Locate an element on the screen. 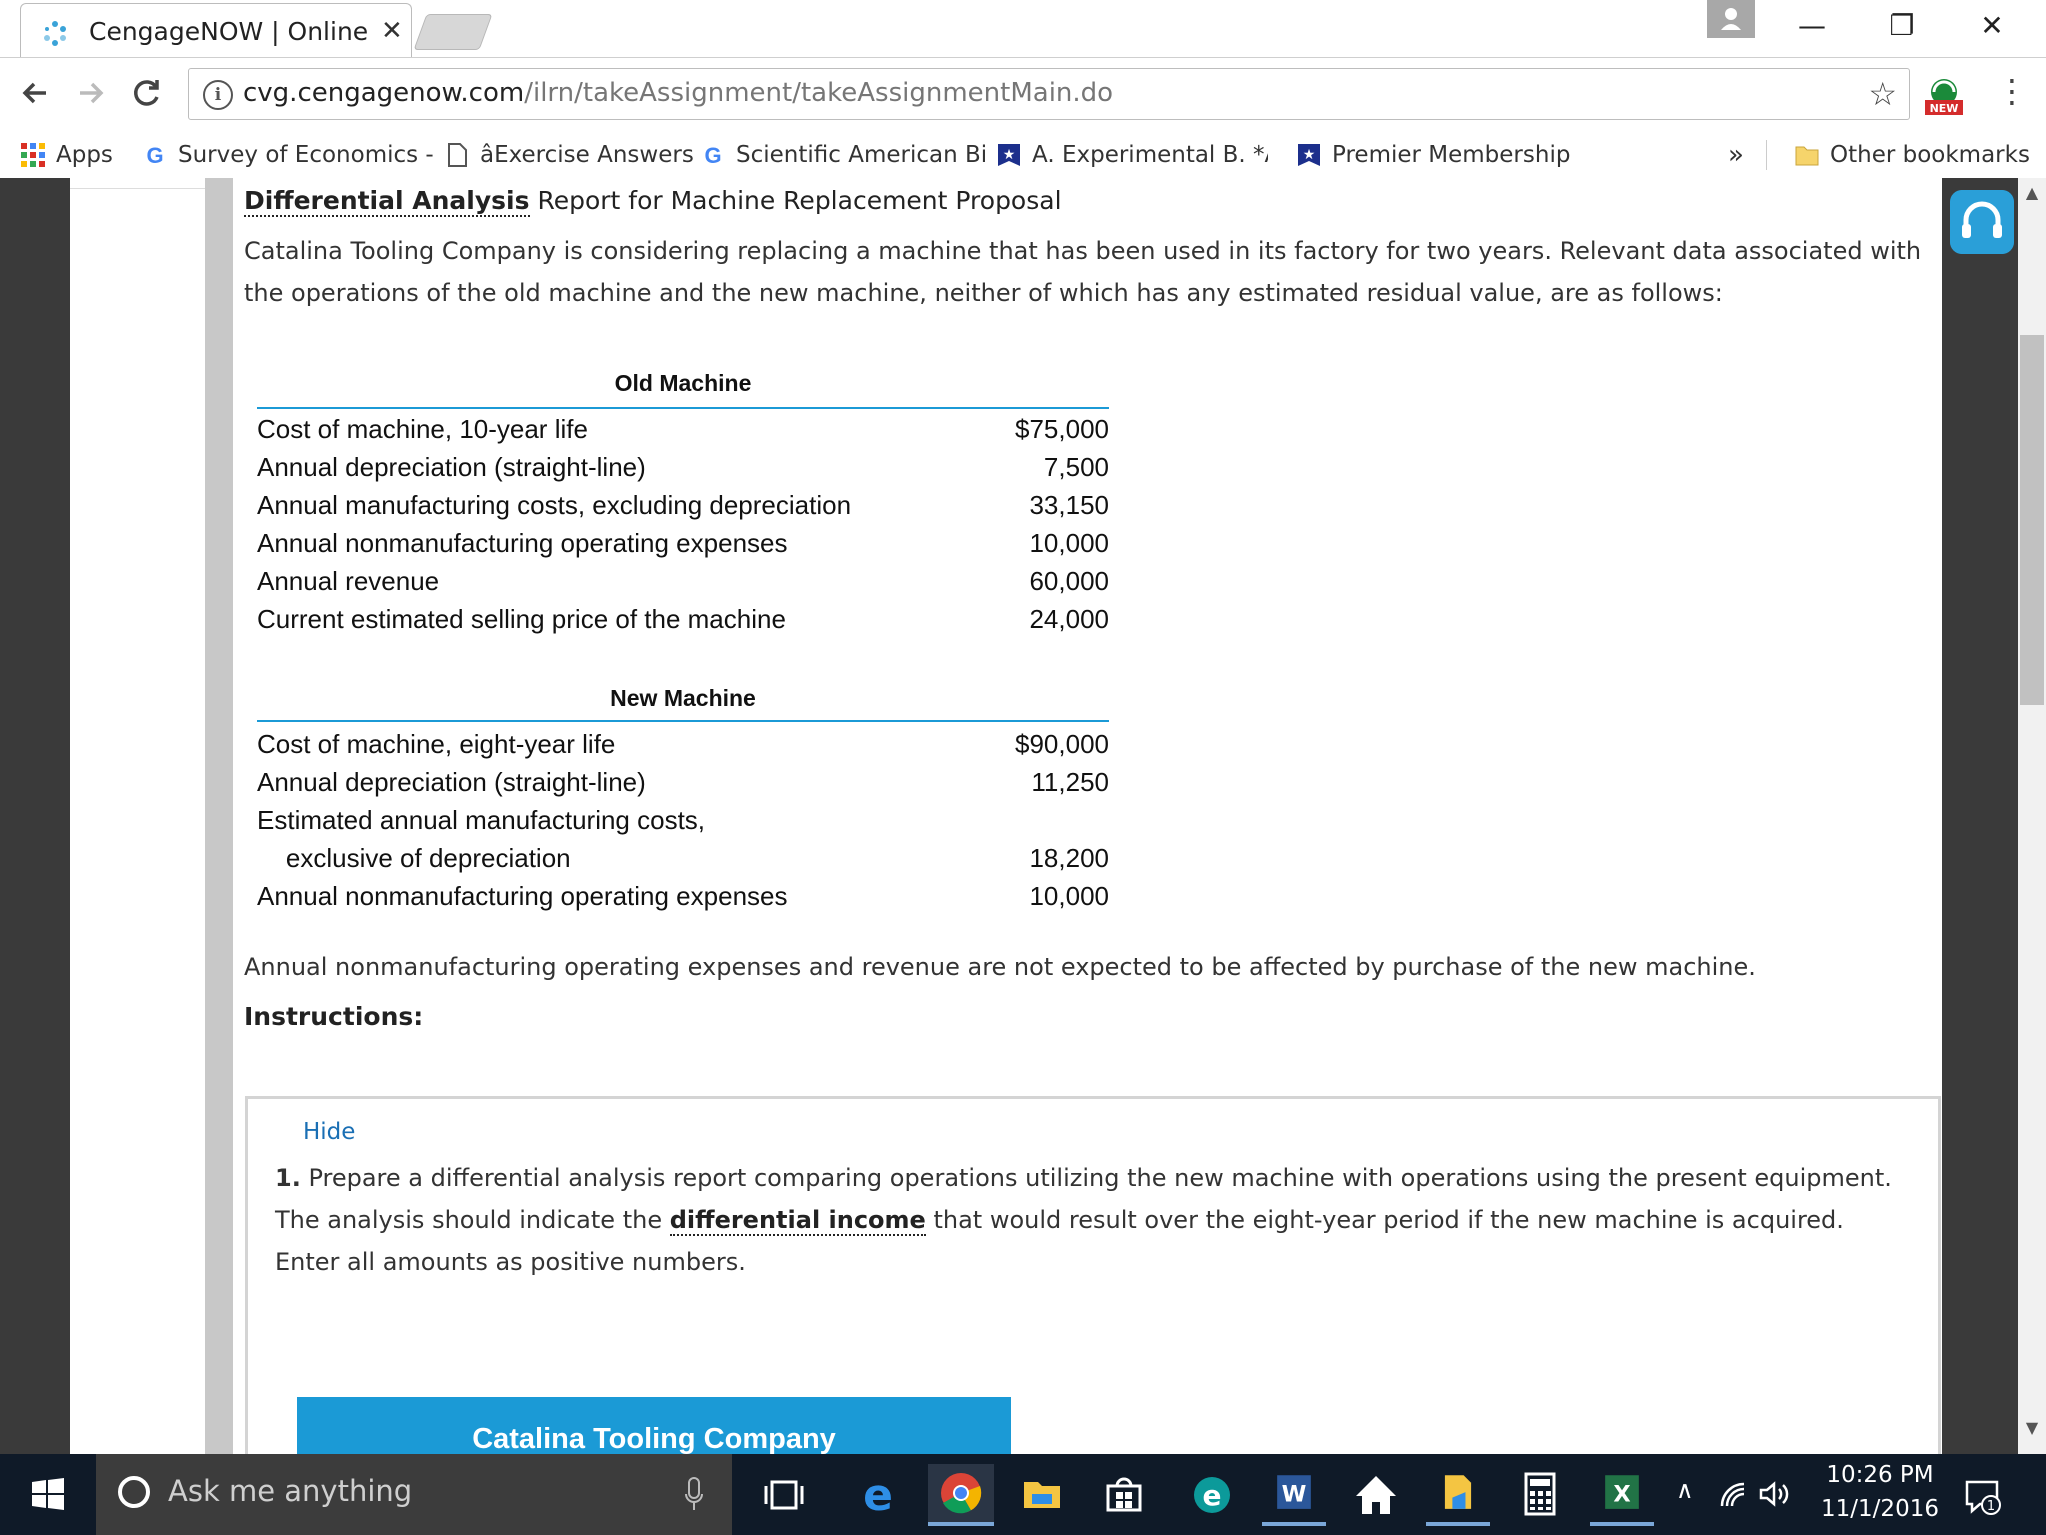  tray-chevron-icon: ∧ is located at coordinates (1685, 1490).